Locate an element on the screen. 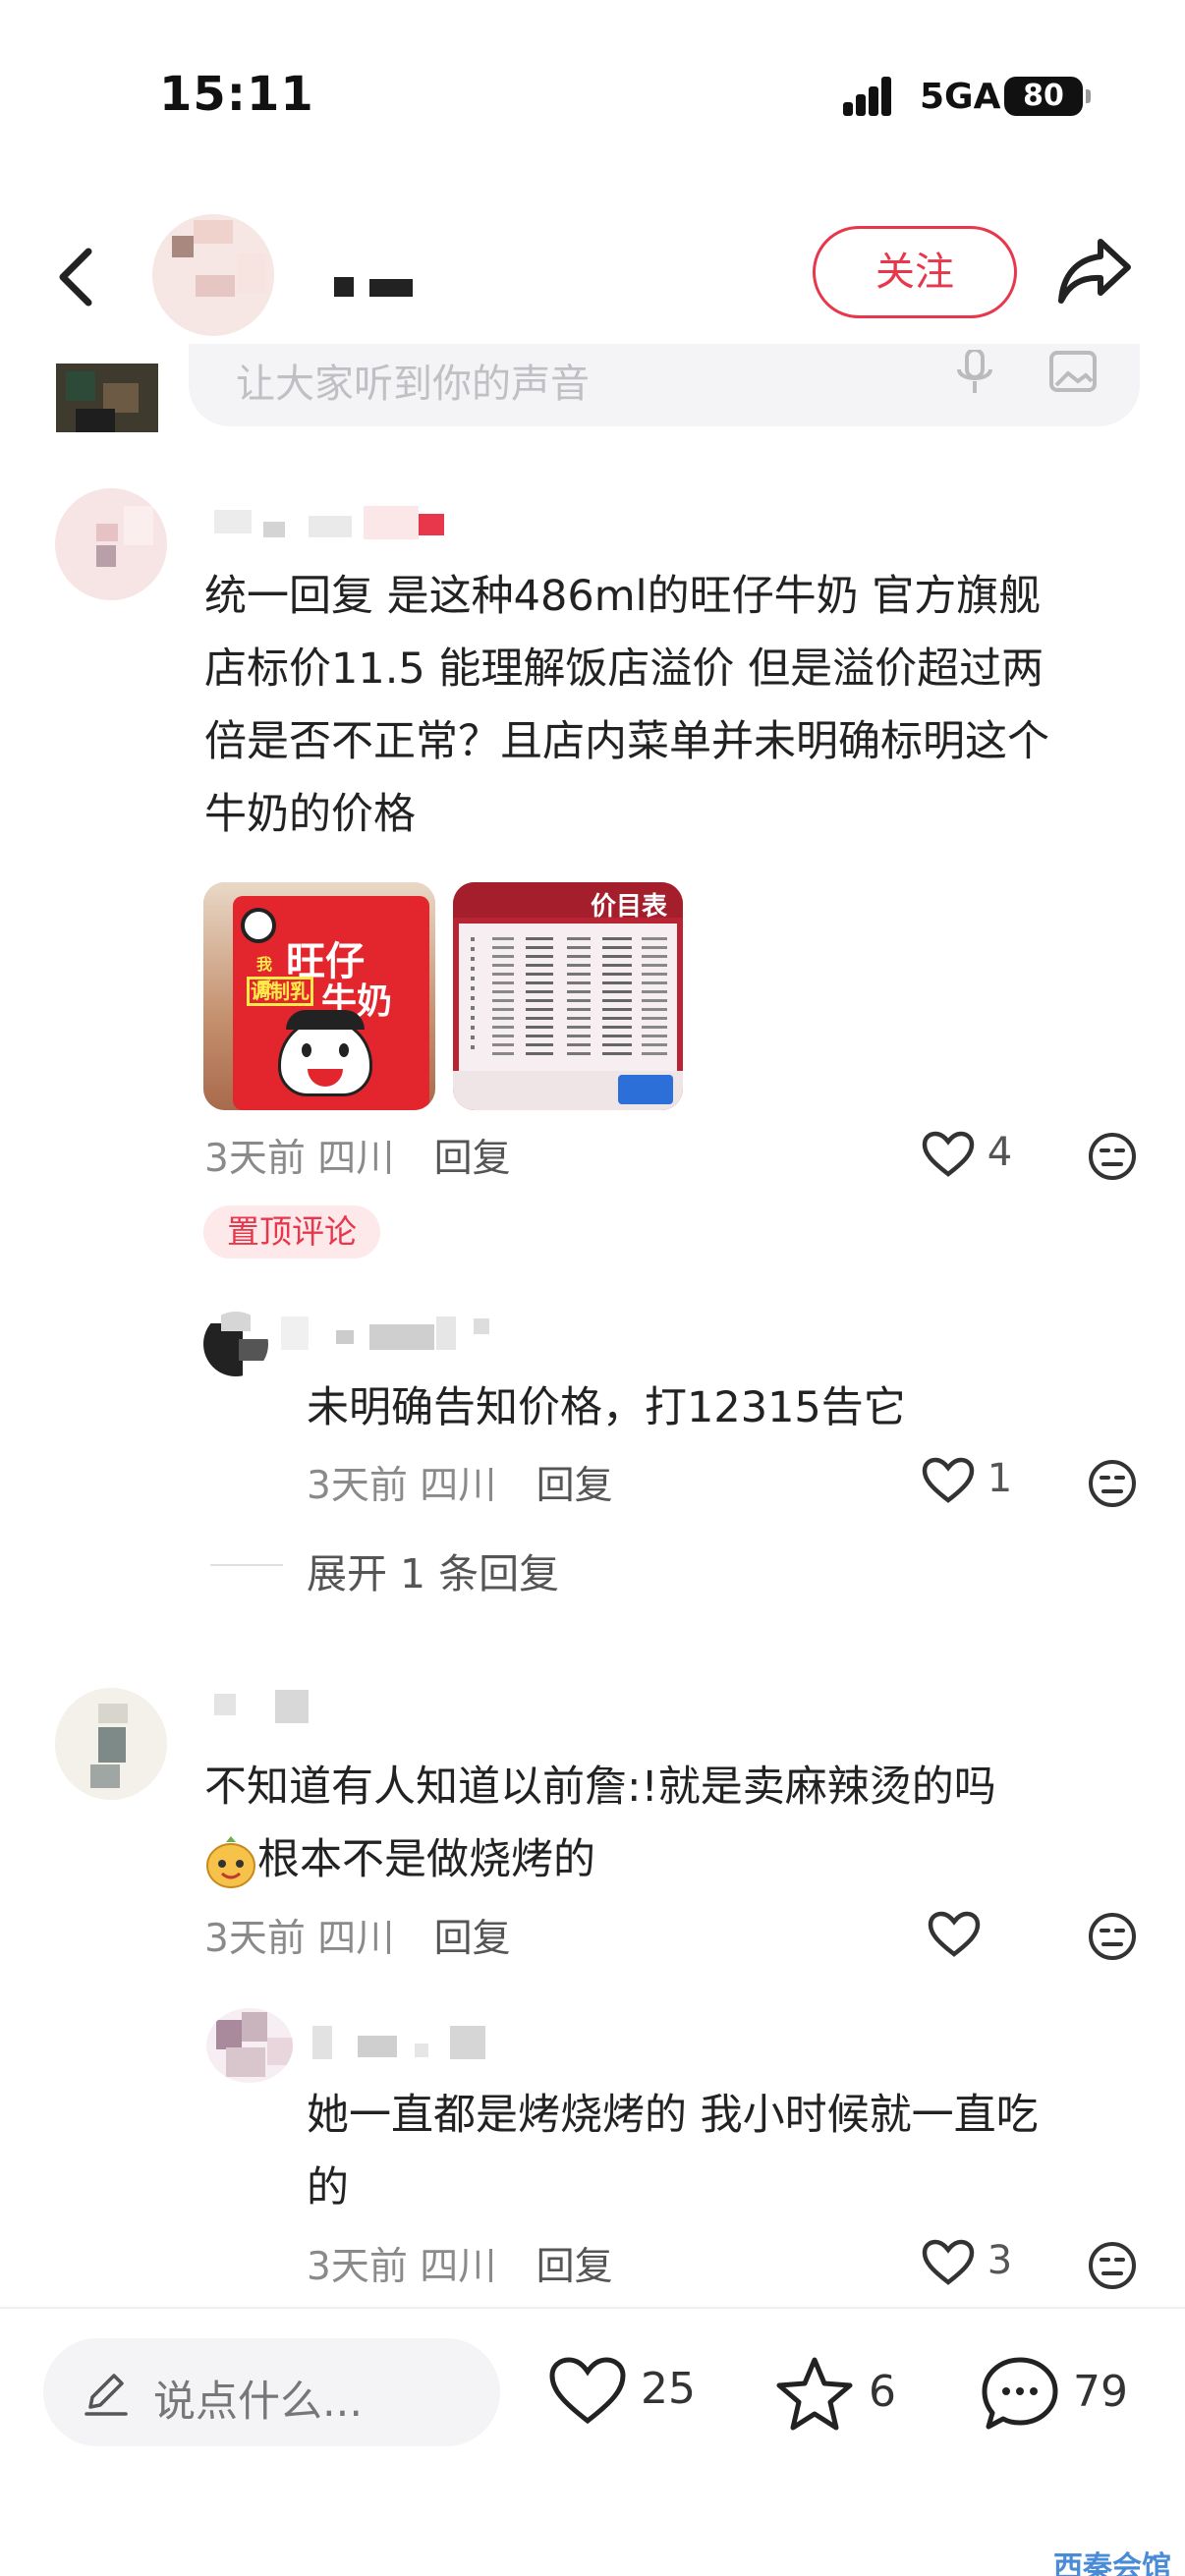 Image resolution: width=1185 pixels, height=2576 pixels. like-button: 4 is located at coordinates (967, 1154).